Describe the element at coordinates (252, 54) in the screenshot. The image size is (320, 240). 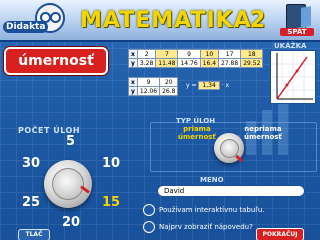
I see `table-cell: 18` at that location.